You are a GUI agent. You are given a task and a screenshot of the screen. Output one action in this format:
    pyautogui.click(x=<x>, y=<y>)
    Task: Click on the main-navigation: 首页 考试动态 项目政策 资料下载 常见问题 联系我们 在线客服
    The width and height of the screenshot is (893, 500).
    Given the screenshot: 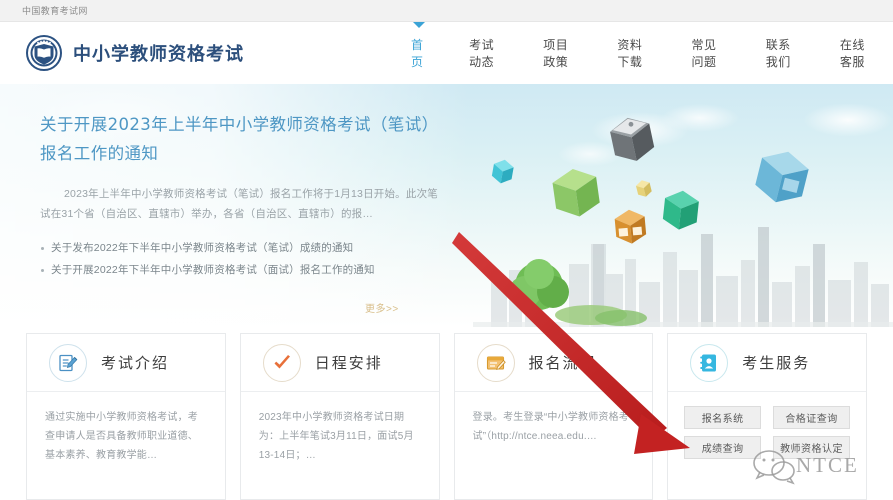 What is the action you would take?
    pyautogui.click(x=641, y=53)
    